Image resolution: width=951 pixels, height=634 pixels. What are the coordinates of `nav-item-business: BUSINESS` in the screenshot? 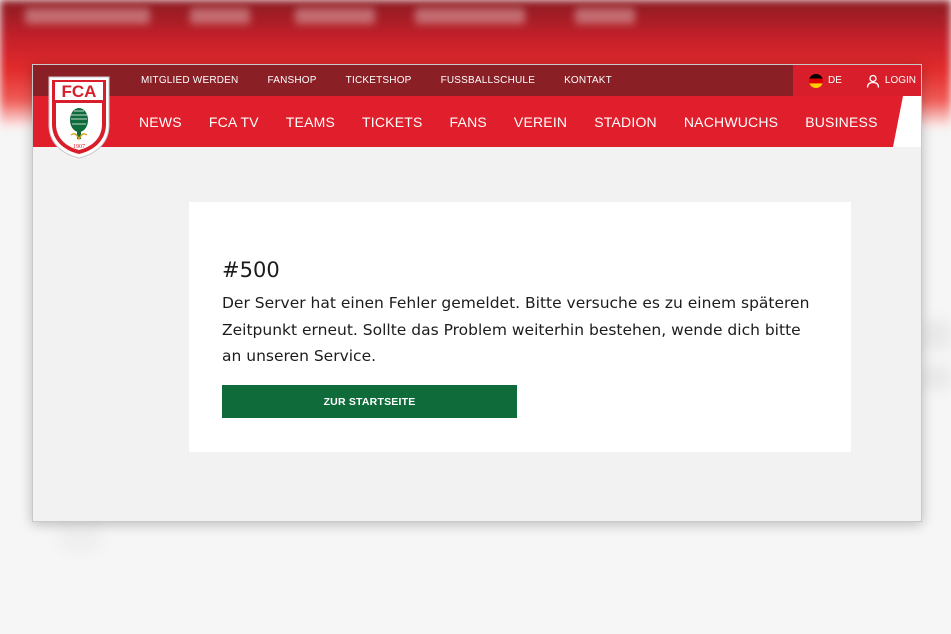 It's located at (841, 122).